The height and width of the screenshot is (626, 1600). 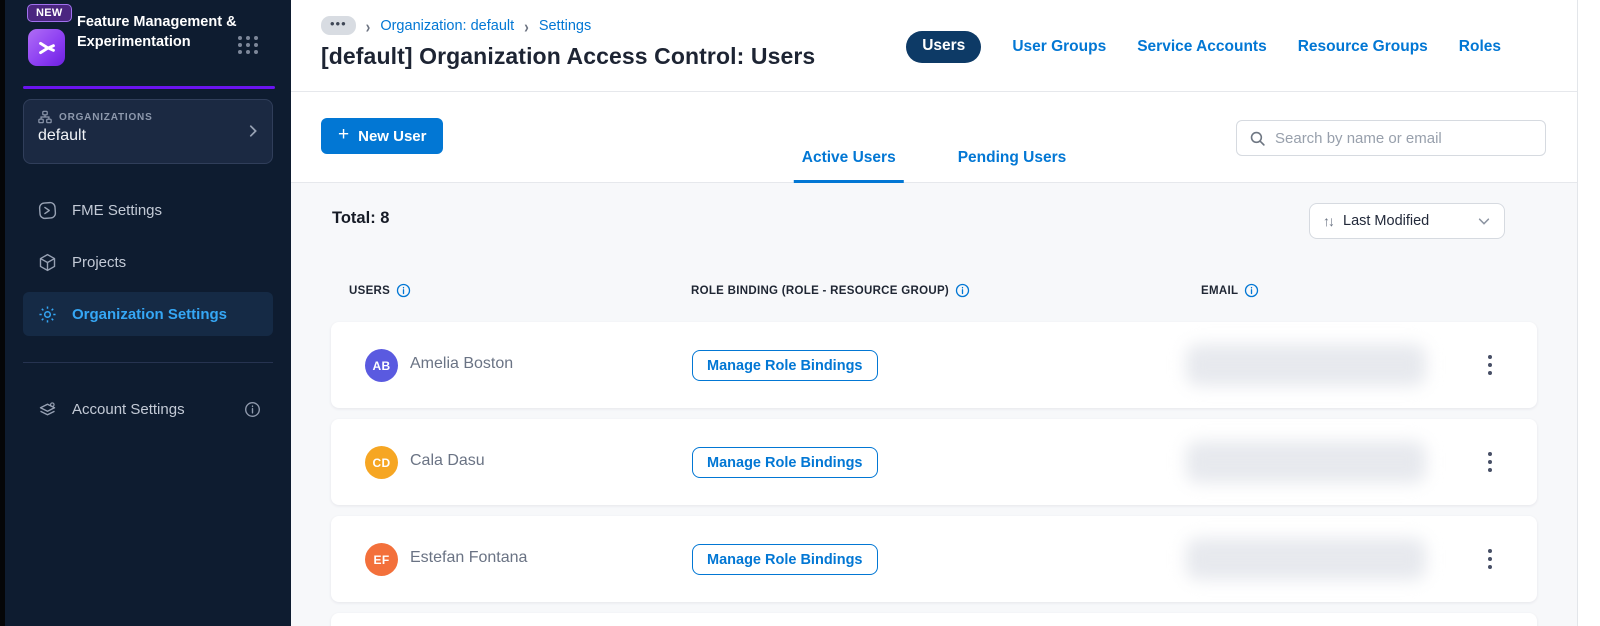 What do you see at coordinates (469, 557) in the screenshot?
I see `user-name: Estefan Fontana` at bounding box center [469, 557].